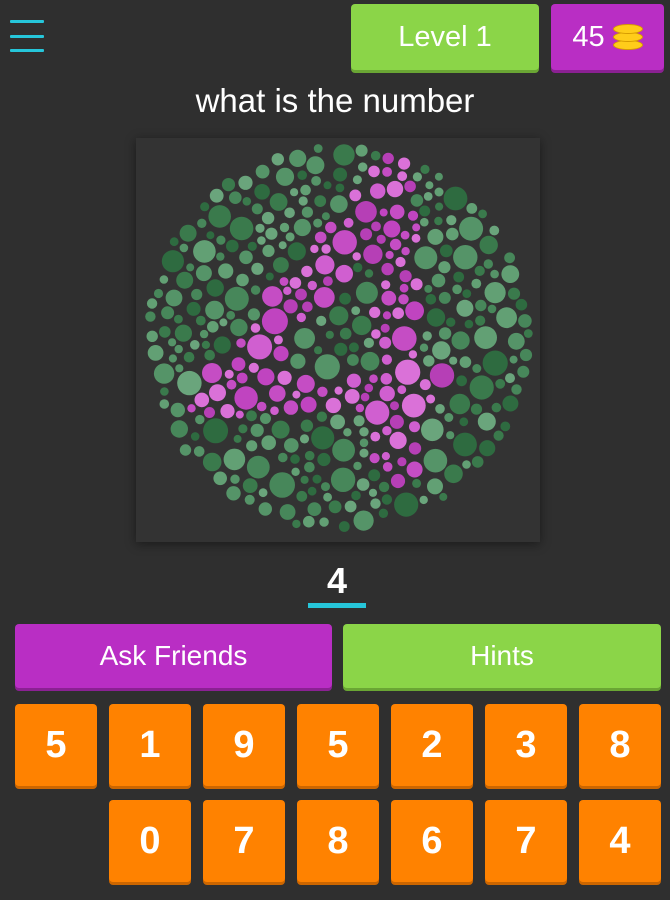 This screenshot has height=900, width=670. I want to click on key-row1-7: 8, so click(620, 745).